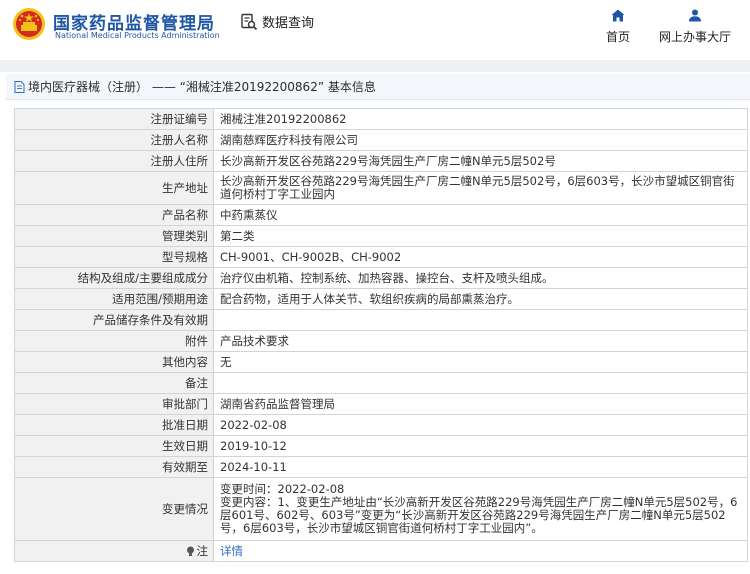 Image resolution: width=750 pixels, height=574 pixels. Describe the element at coordinates (618, 15) in the screenshot. I see `home-icon` at that location.